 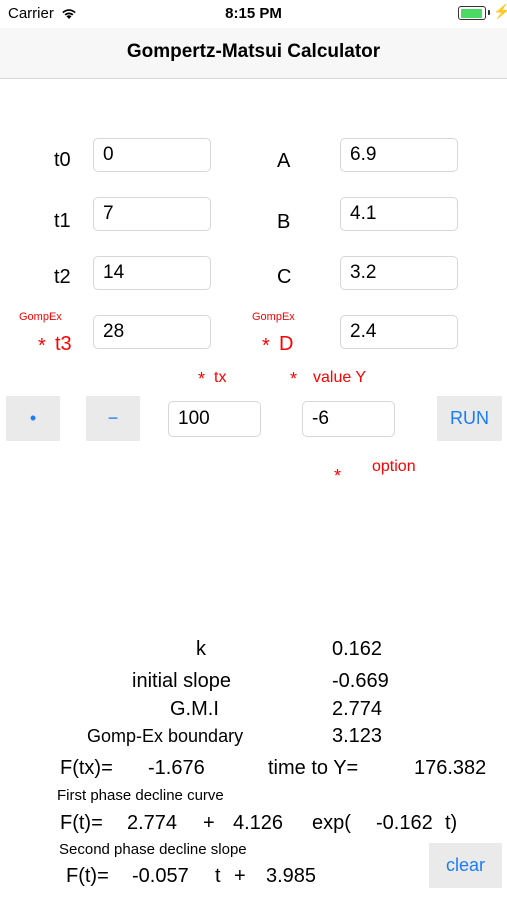 I want to click on charging-icon: ⚡, so click(x=500, y=11).